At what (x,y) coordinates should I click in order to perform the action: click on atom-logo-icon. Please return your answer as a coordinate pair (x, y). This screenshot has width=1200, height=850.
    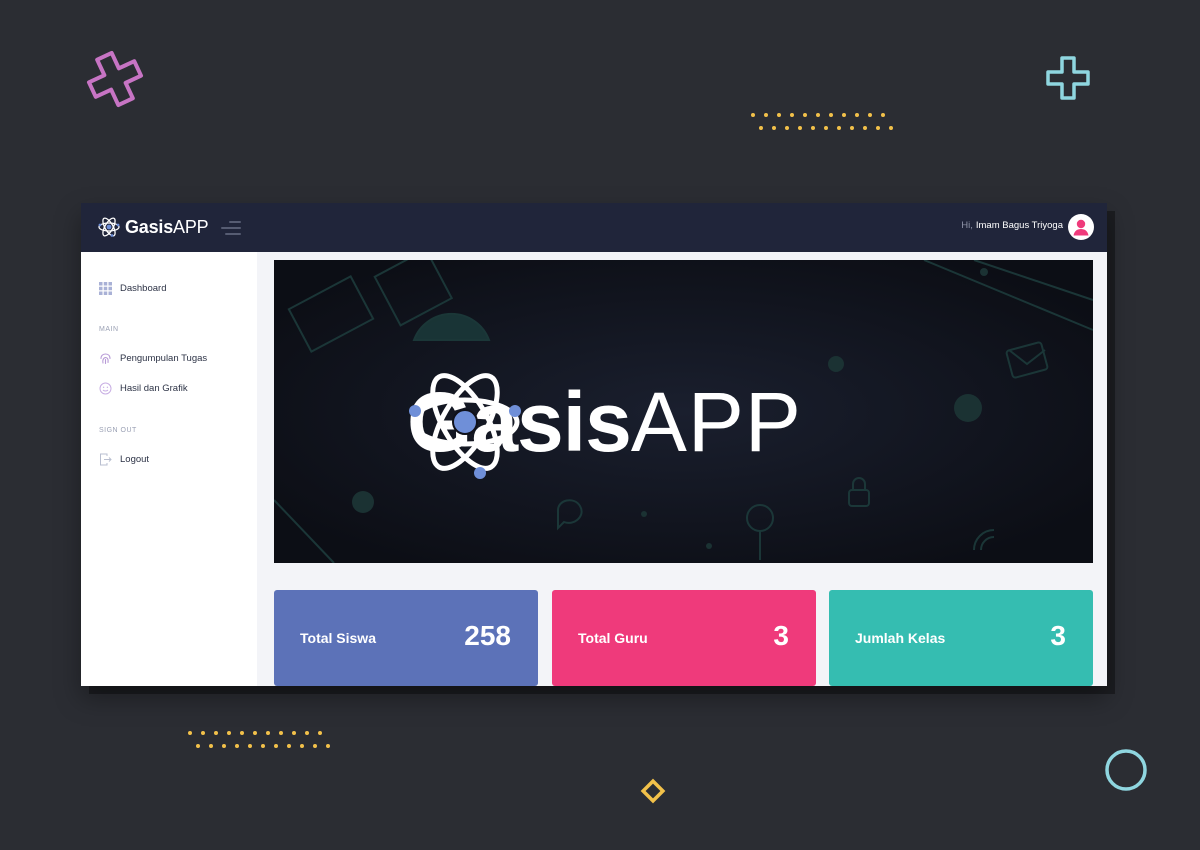
    Looking at the image, I should click on (465, 426).